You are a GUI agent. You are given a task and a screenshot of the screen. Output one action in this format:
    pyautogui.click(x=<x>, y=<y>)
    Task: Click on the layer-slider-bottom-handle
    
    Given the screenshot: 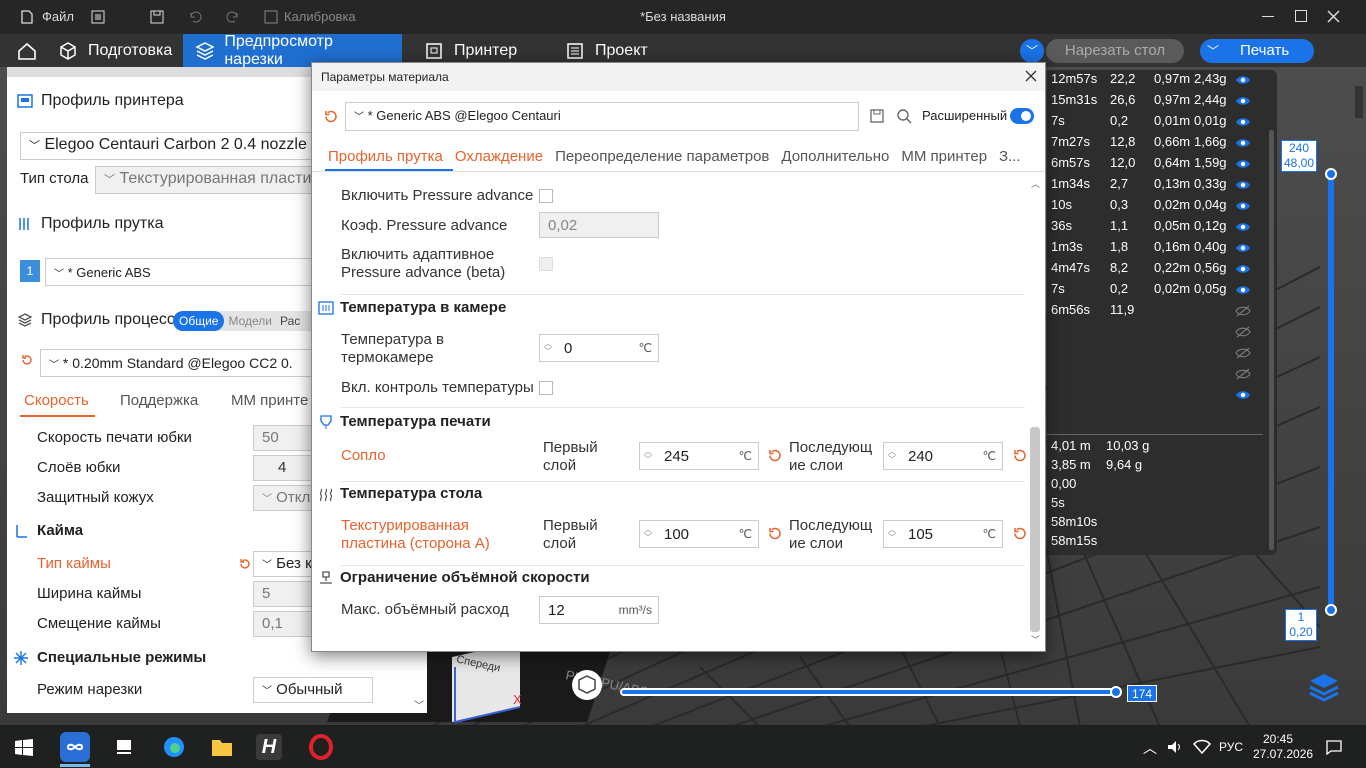 What is the action you would take?
    pyautogui.click(x=1331, y=610)
    